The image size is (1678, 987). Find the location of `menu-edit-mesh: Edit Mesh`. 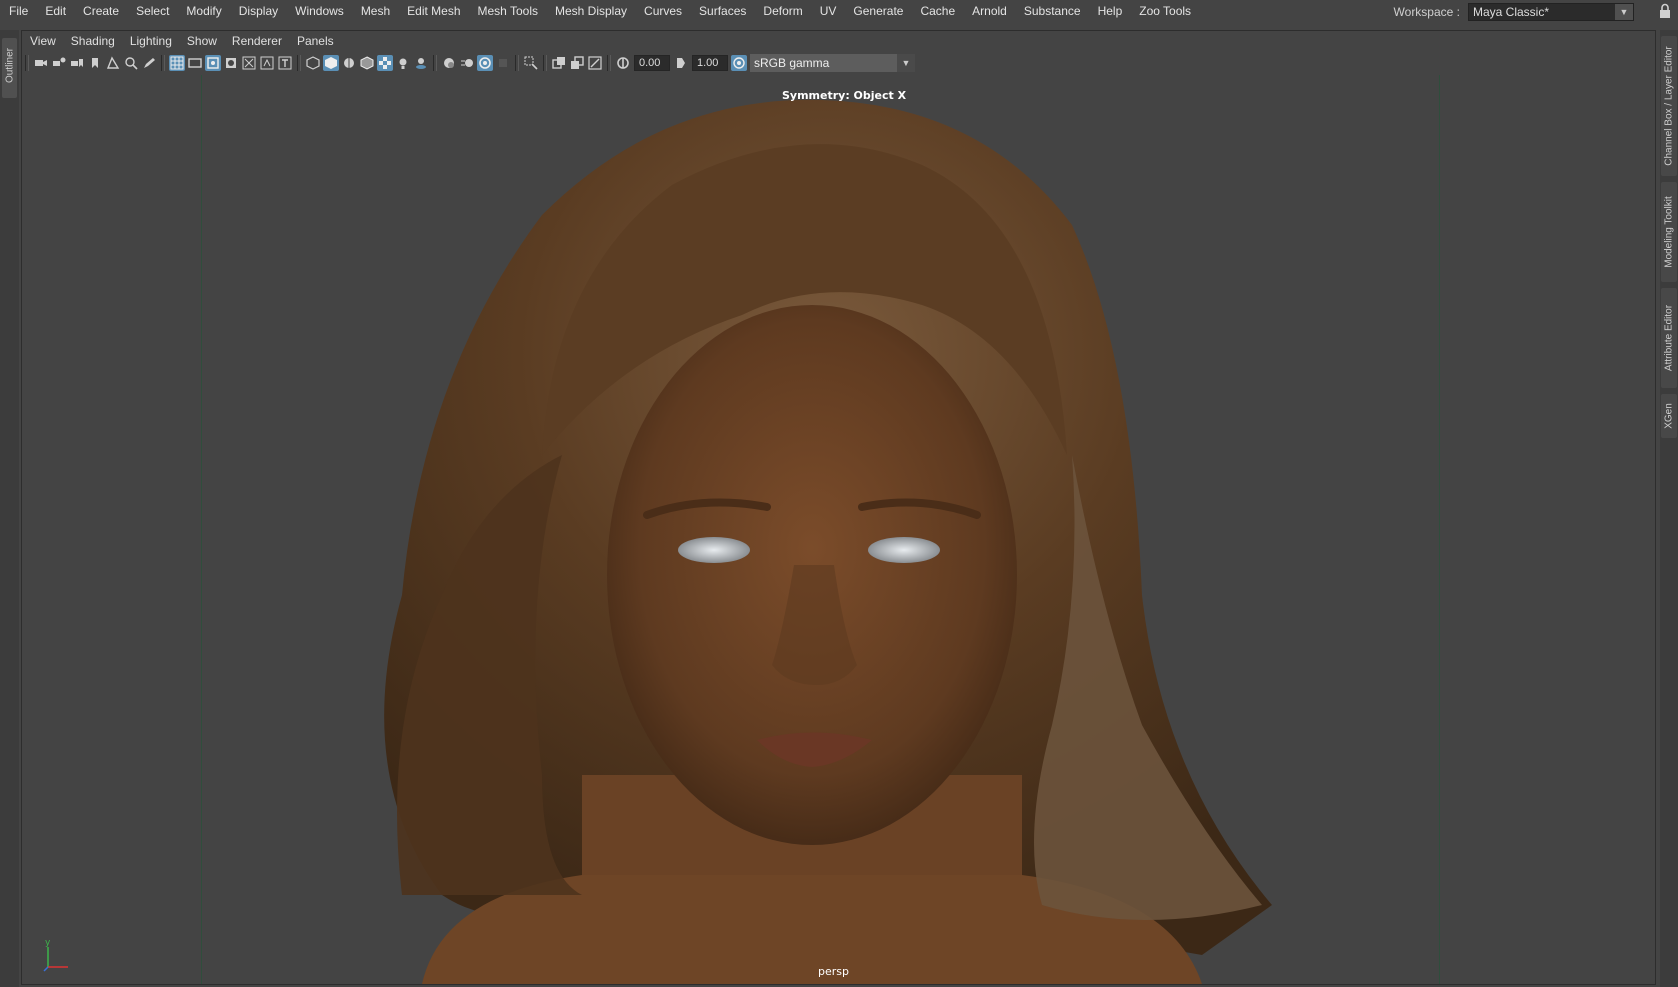

menu-edit-mesh: Edit Mesh is located at coordinates (433, 11).